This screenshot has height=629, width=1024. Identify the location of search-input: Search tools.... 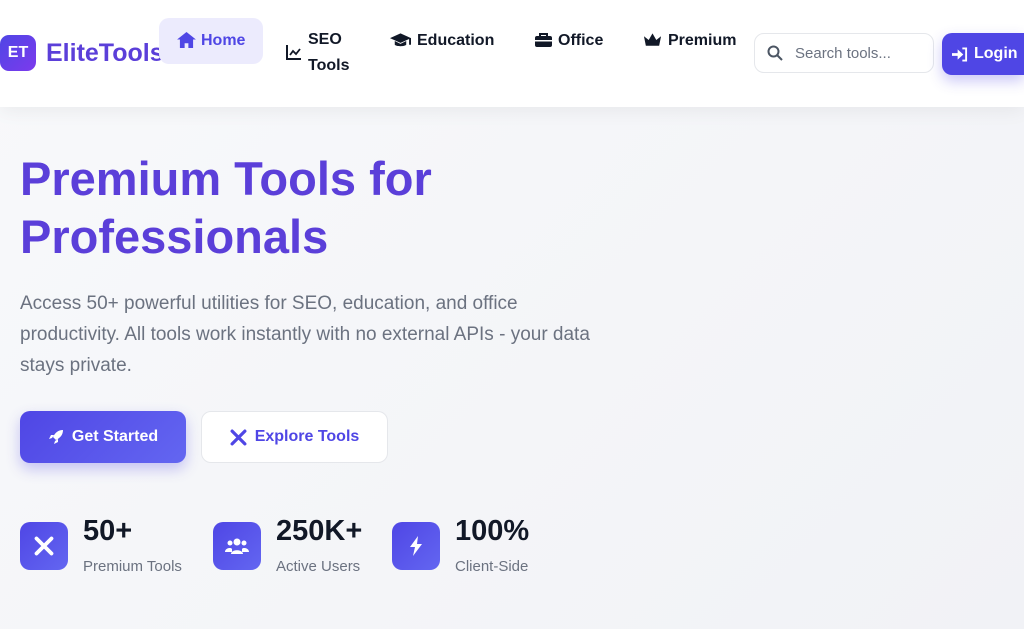
(844, 53).